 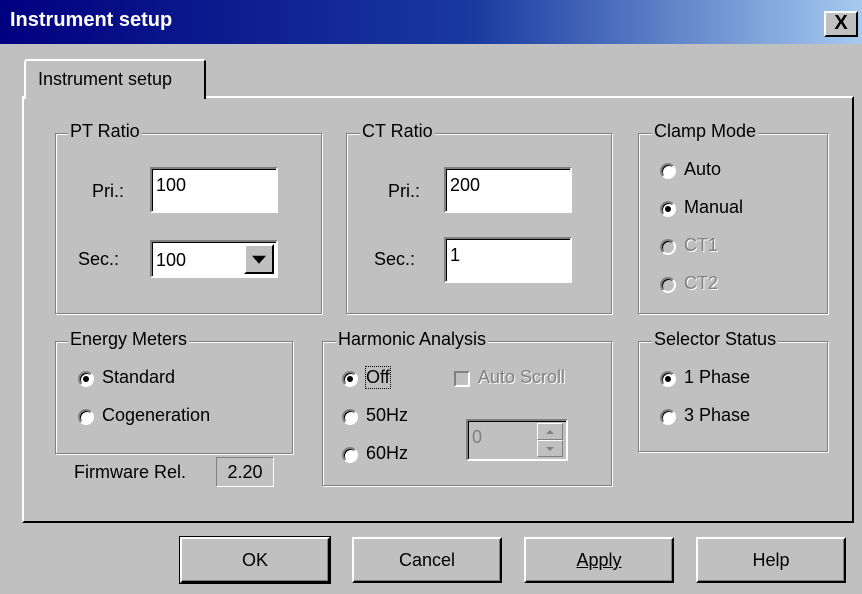 I want to click on clamp-auto-label: Auto, so click(x=703, y=169).